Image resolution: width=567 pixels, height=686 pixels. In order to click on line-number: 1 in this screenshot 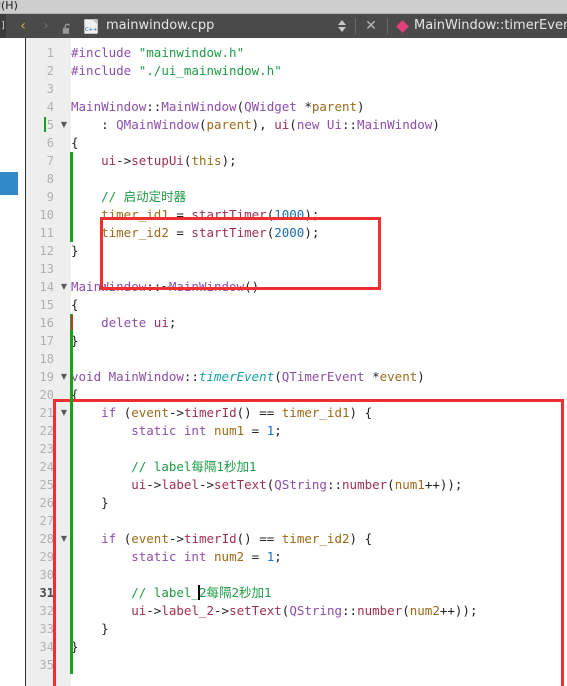, I will do `click(50, 53)`.